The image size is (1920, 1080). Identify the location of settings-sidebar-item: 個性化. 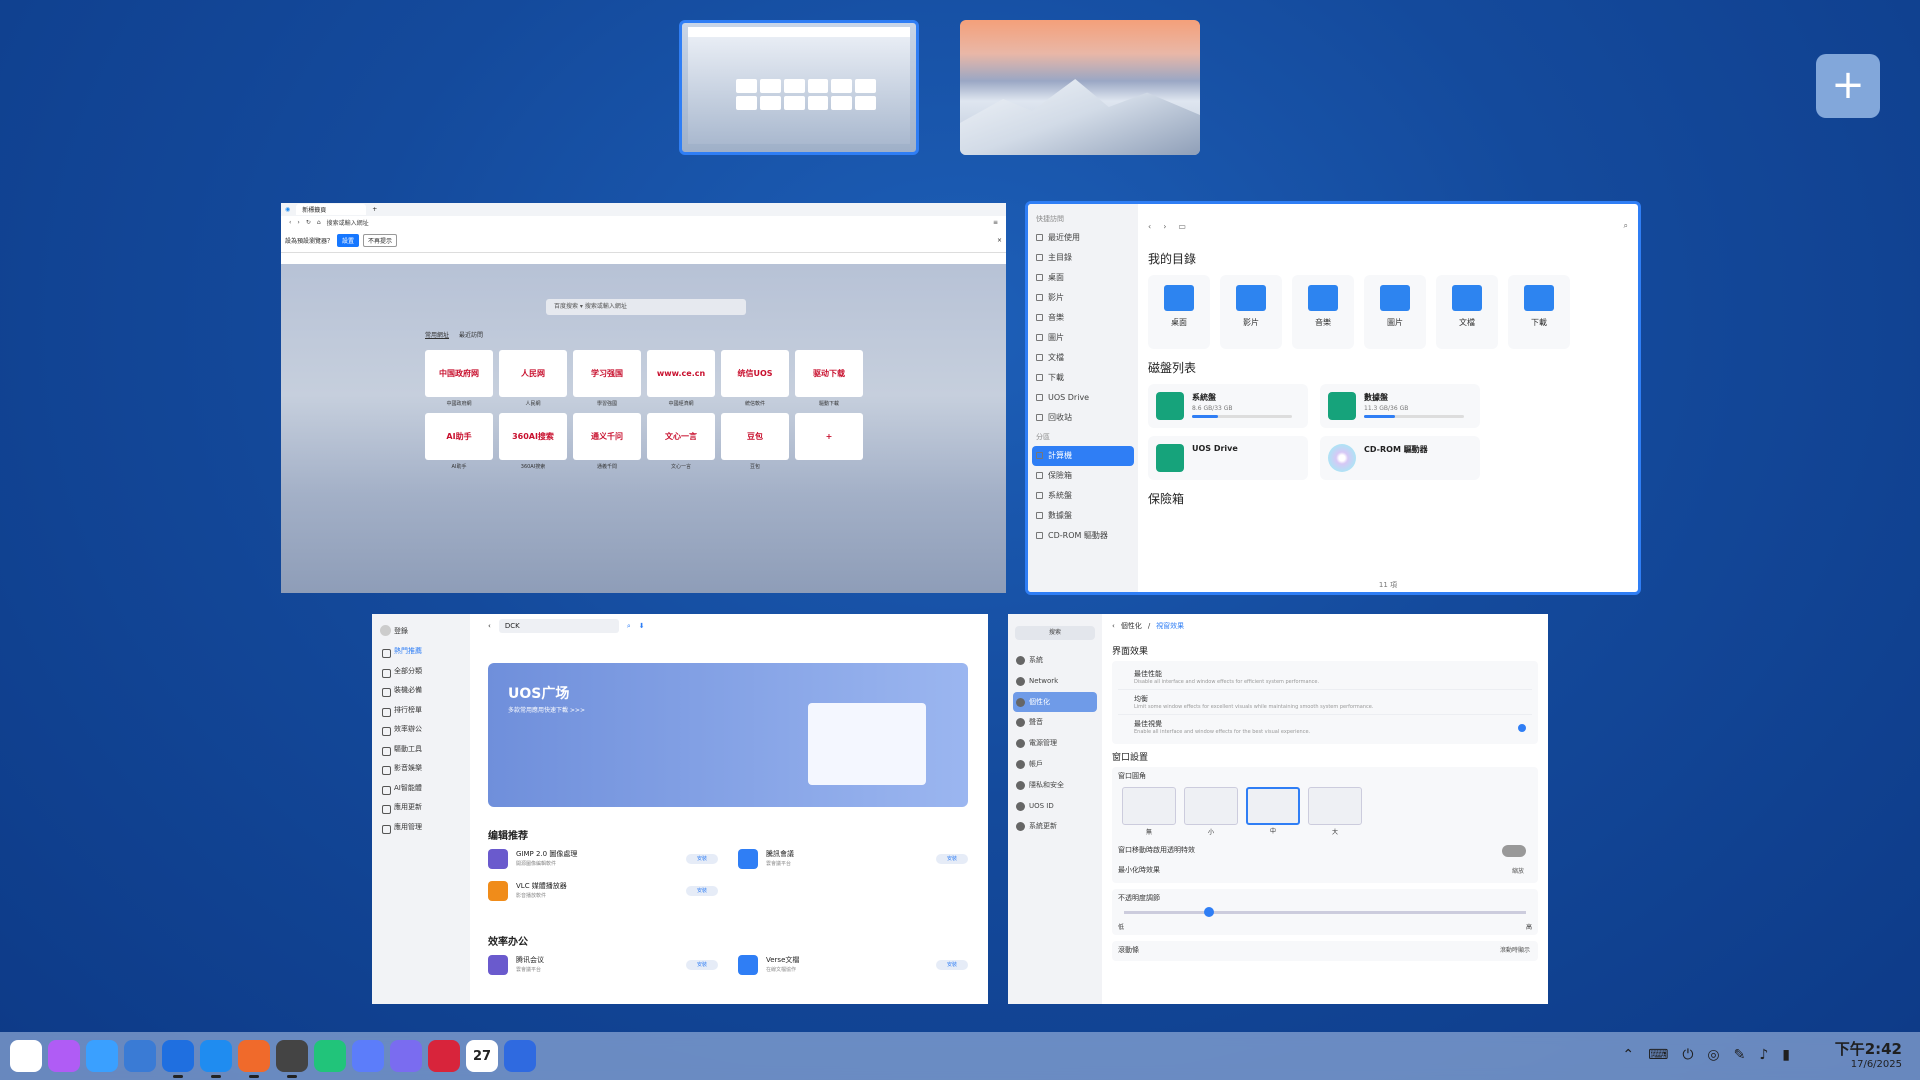
(1055, 702).